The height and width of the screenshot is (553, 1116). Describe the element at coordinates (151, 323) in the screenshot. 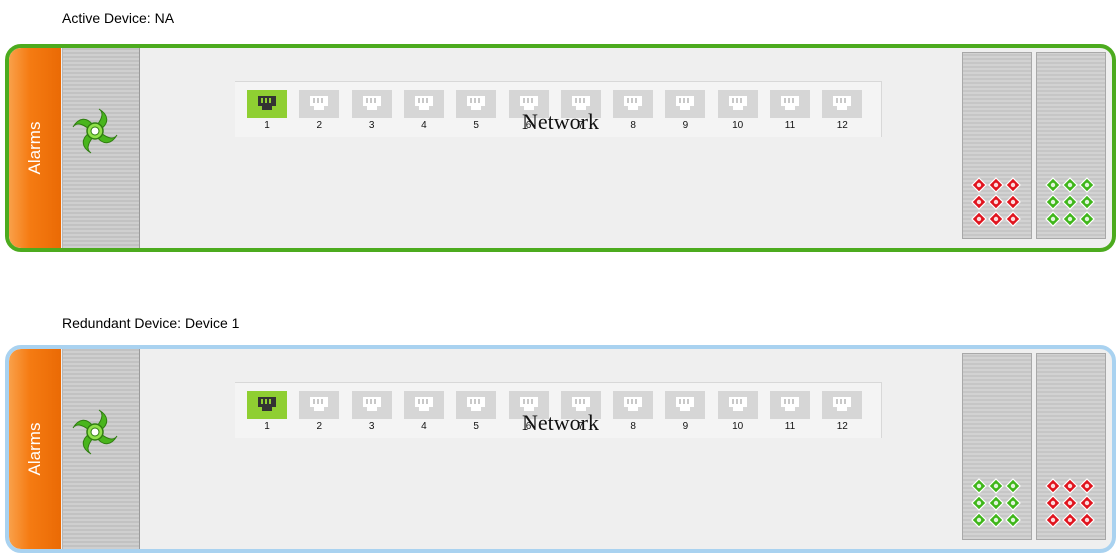

I see `redundant-device-label: Redundant Device: Device 1` at that location.